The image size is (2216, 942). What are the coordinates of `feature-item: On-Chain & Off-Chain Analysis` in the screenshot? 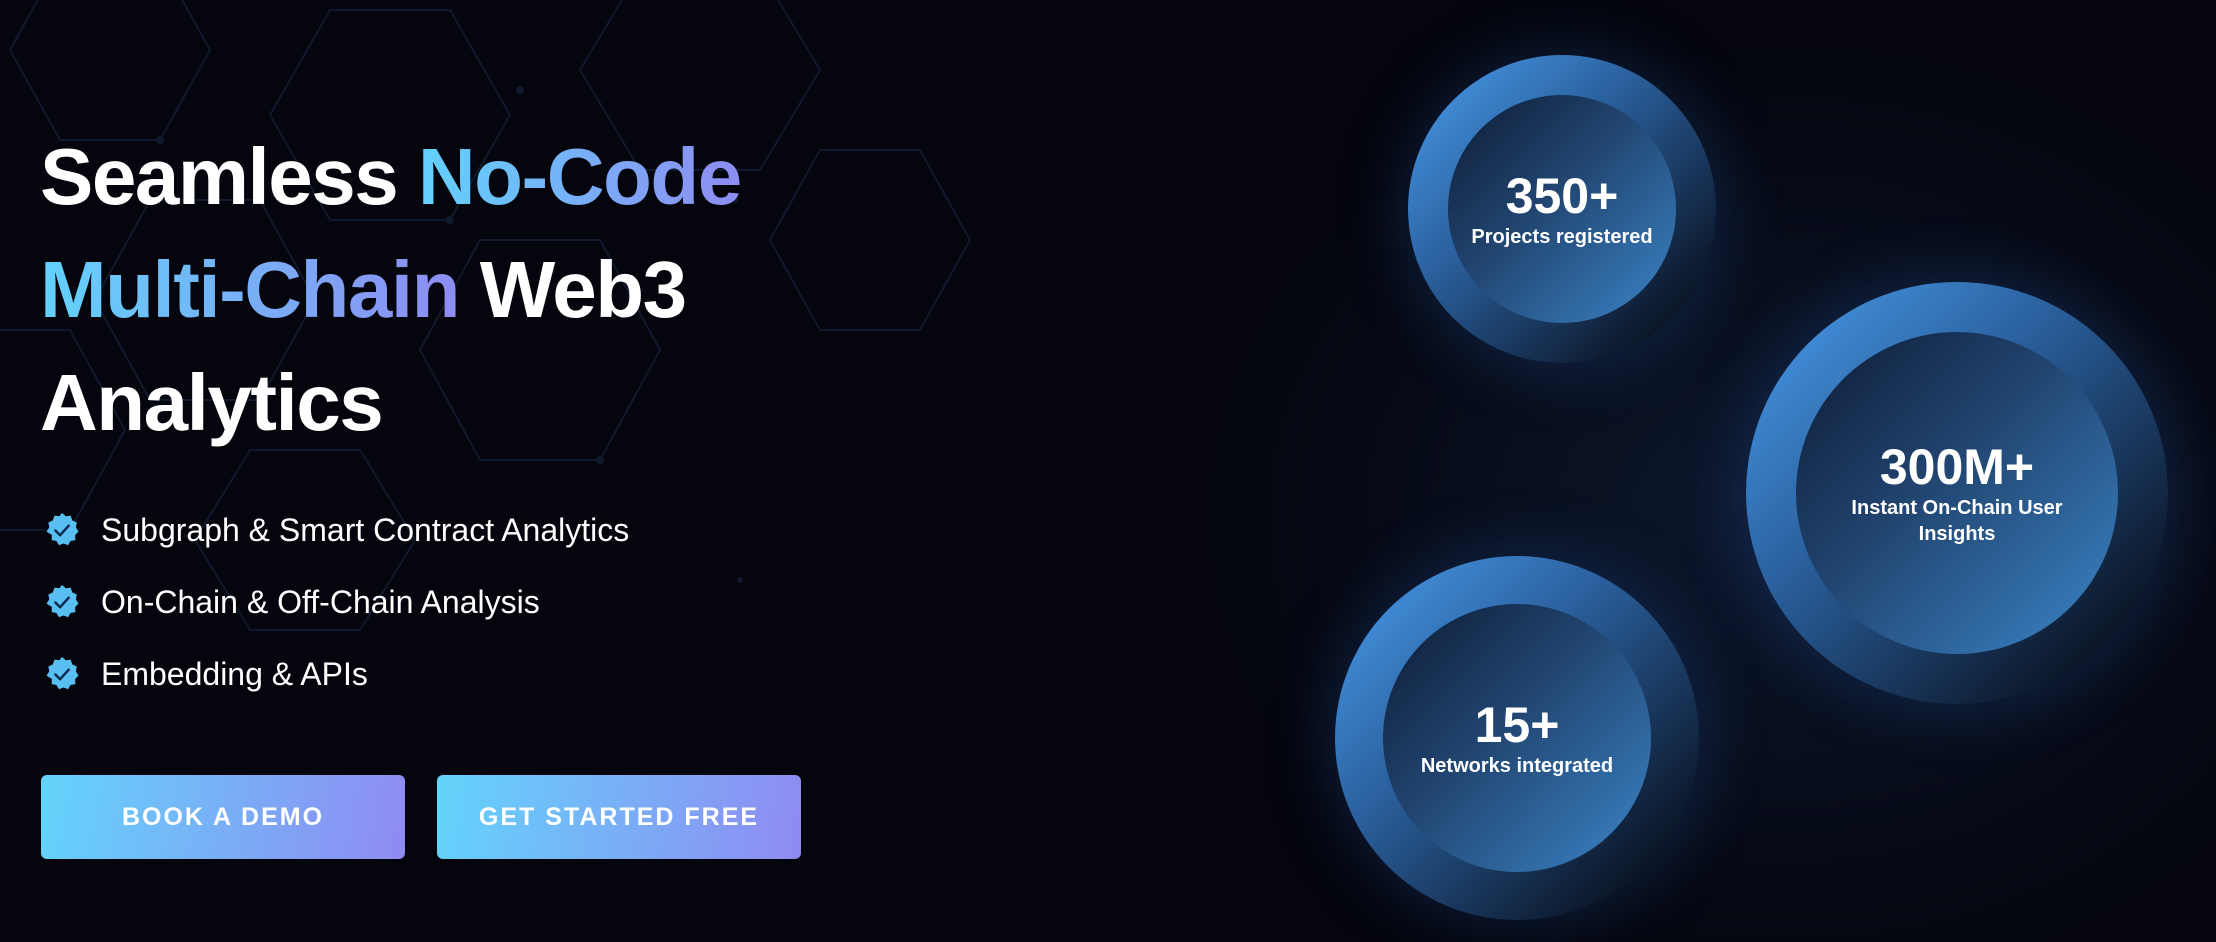 It's located at (336, 602).